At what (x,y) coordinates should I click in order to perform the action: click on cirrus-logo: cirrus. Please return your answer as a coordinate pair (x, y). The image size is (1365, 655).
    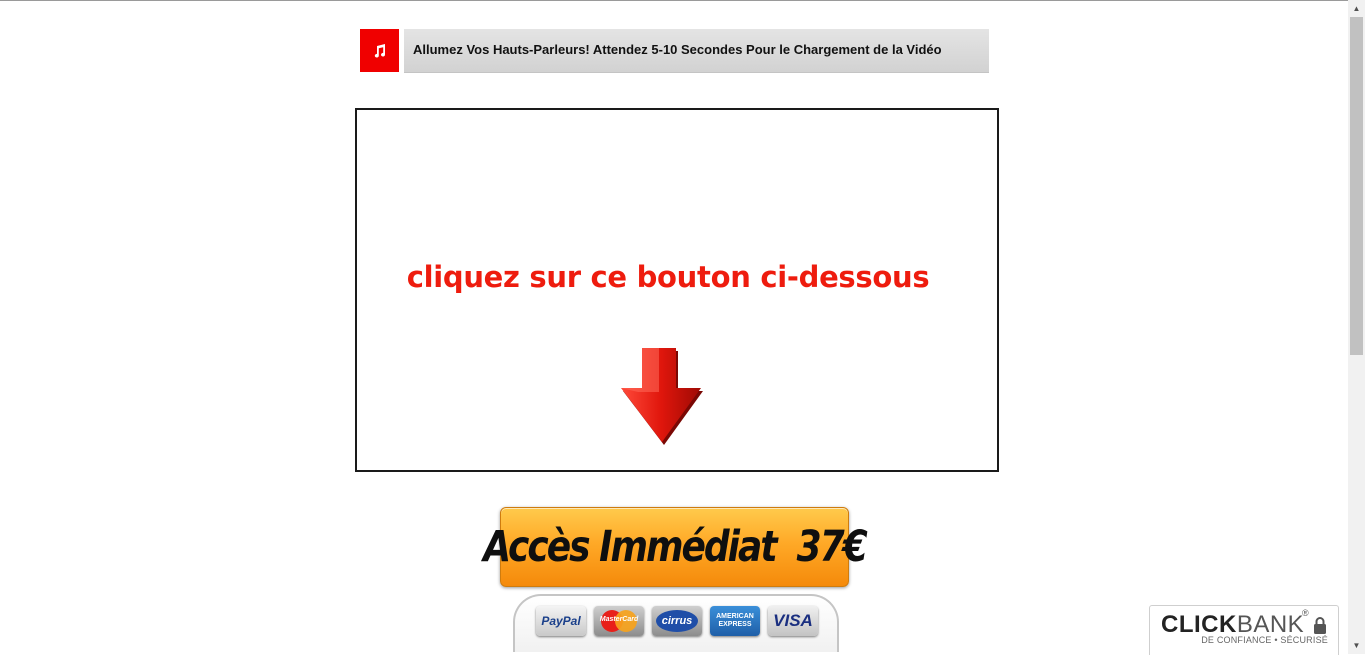
    Looking at the image, I should click on (677, 621).